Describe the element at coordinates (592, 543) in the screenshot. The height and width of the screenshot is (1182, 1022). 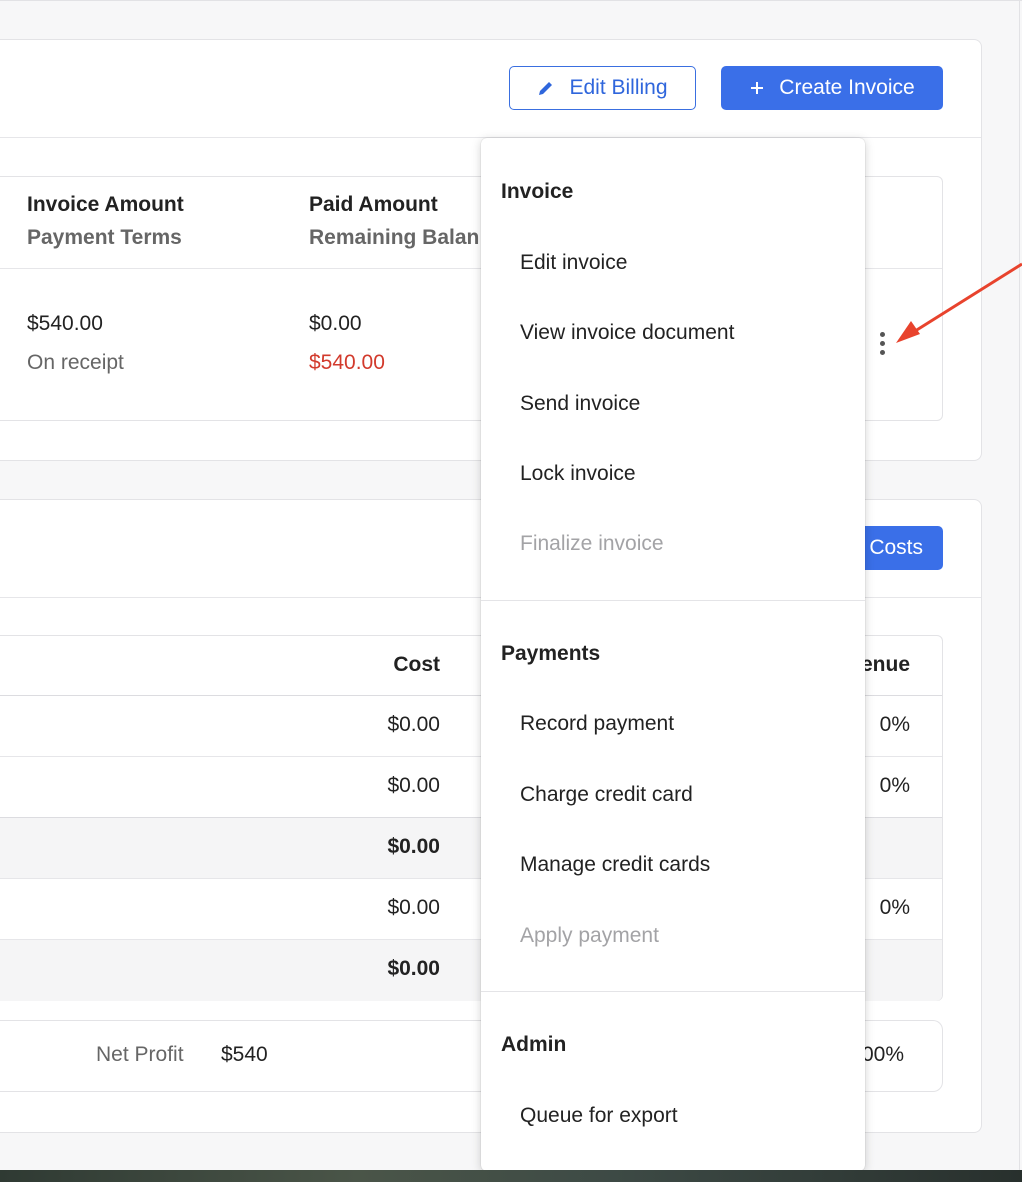
I see `menu-item-finalize-invoice: Finalize invoice` at that location.